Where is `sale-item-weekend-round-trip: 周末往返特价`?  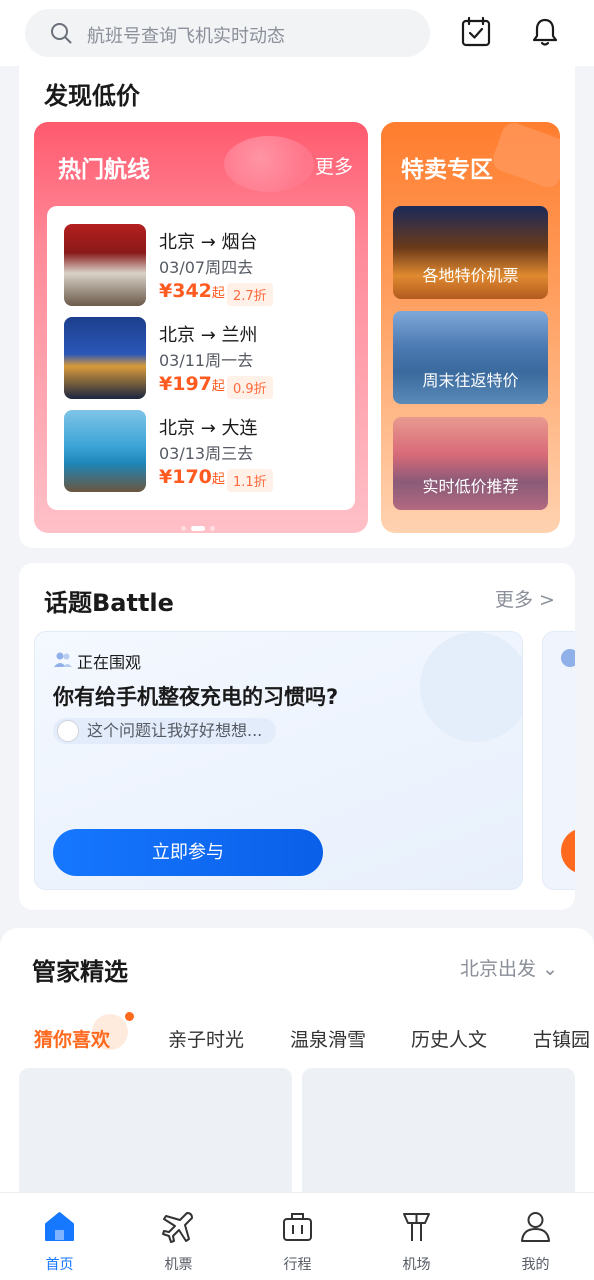 sale-item-weekend-round-trip: 周末往返特价 is located at coordinates (470, 357).